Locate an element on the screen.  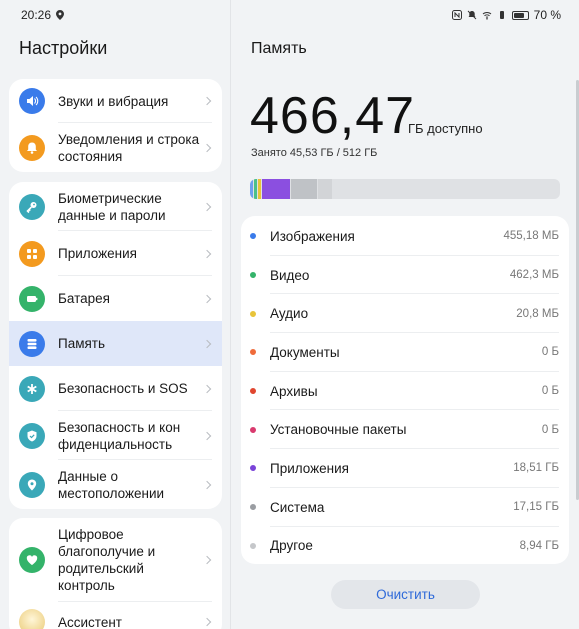
category-name: Архивы is located at coordinates (294, 391).